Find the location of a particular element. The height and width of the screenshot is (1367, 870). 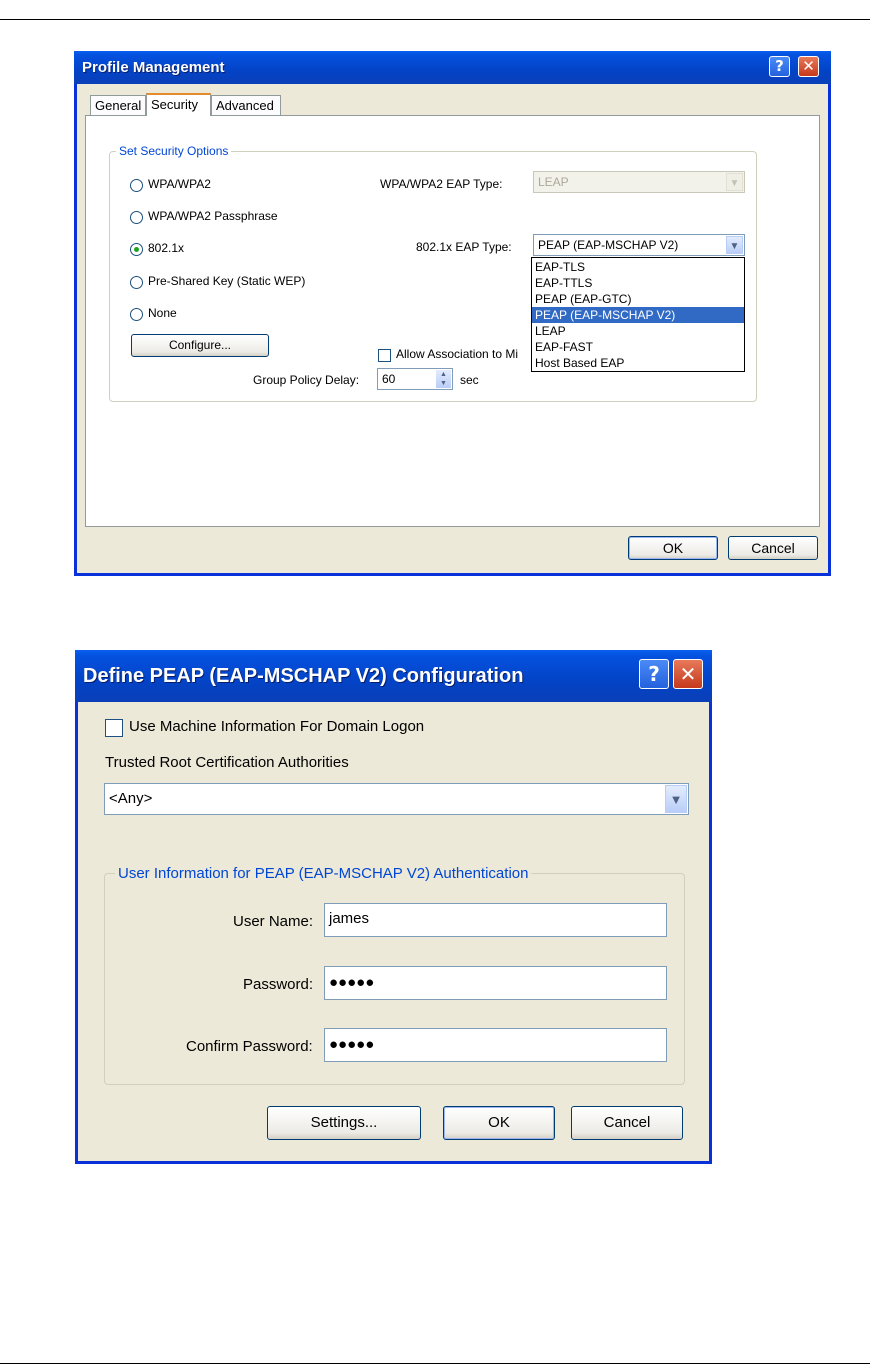

eap-8021x-type-select: PEAP (EAP-MSCHAP V2) ▼ is located at coordinates (639, 245).